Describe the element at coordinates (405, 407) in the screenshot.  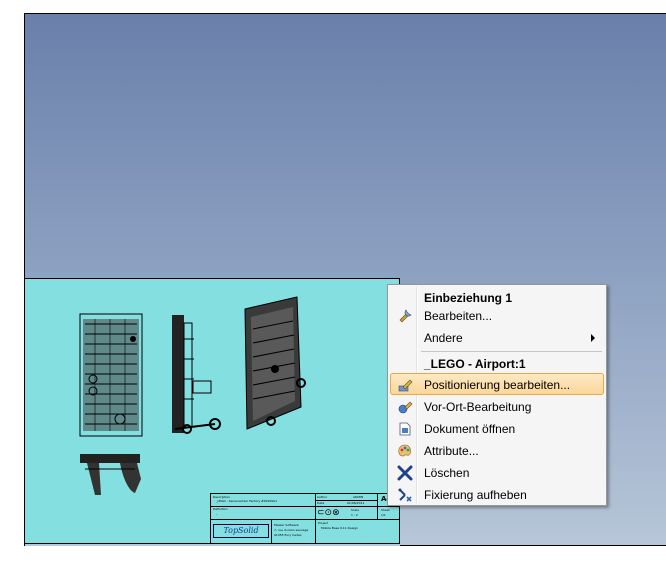
I see `in-place-edit-icon` at that location.